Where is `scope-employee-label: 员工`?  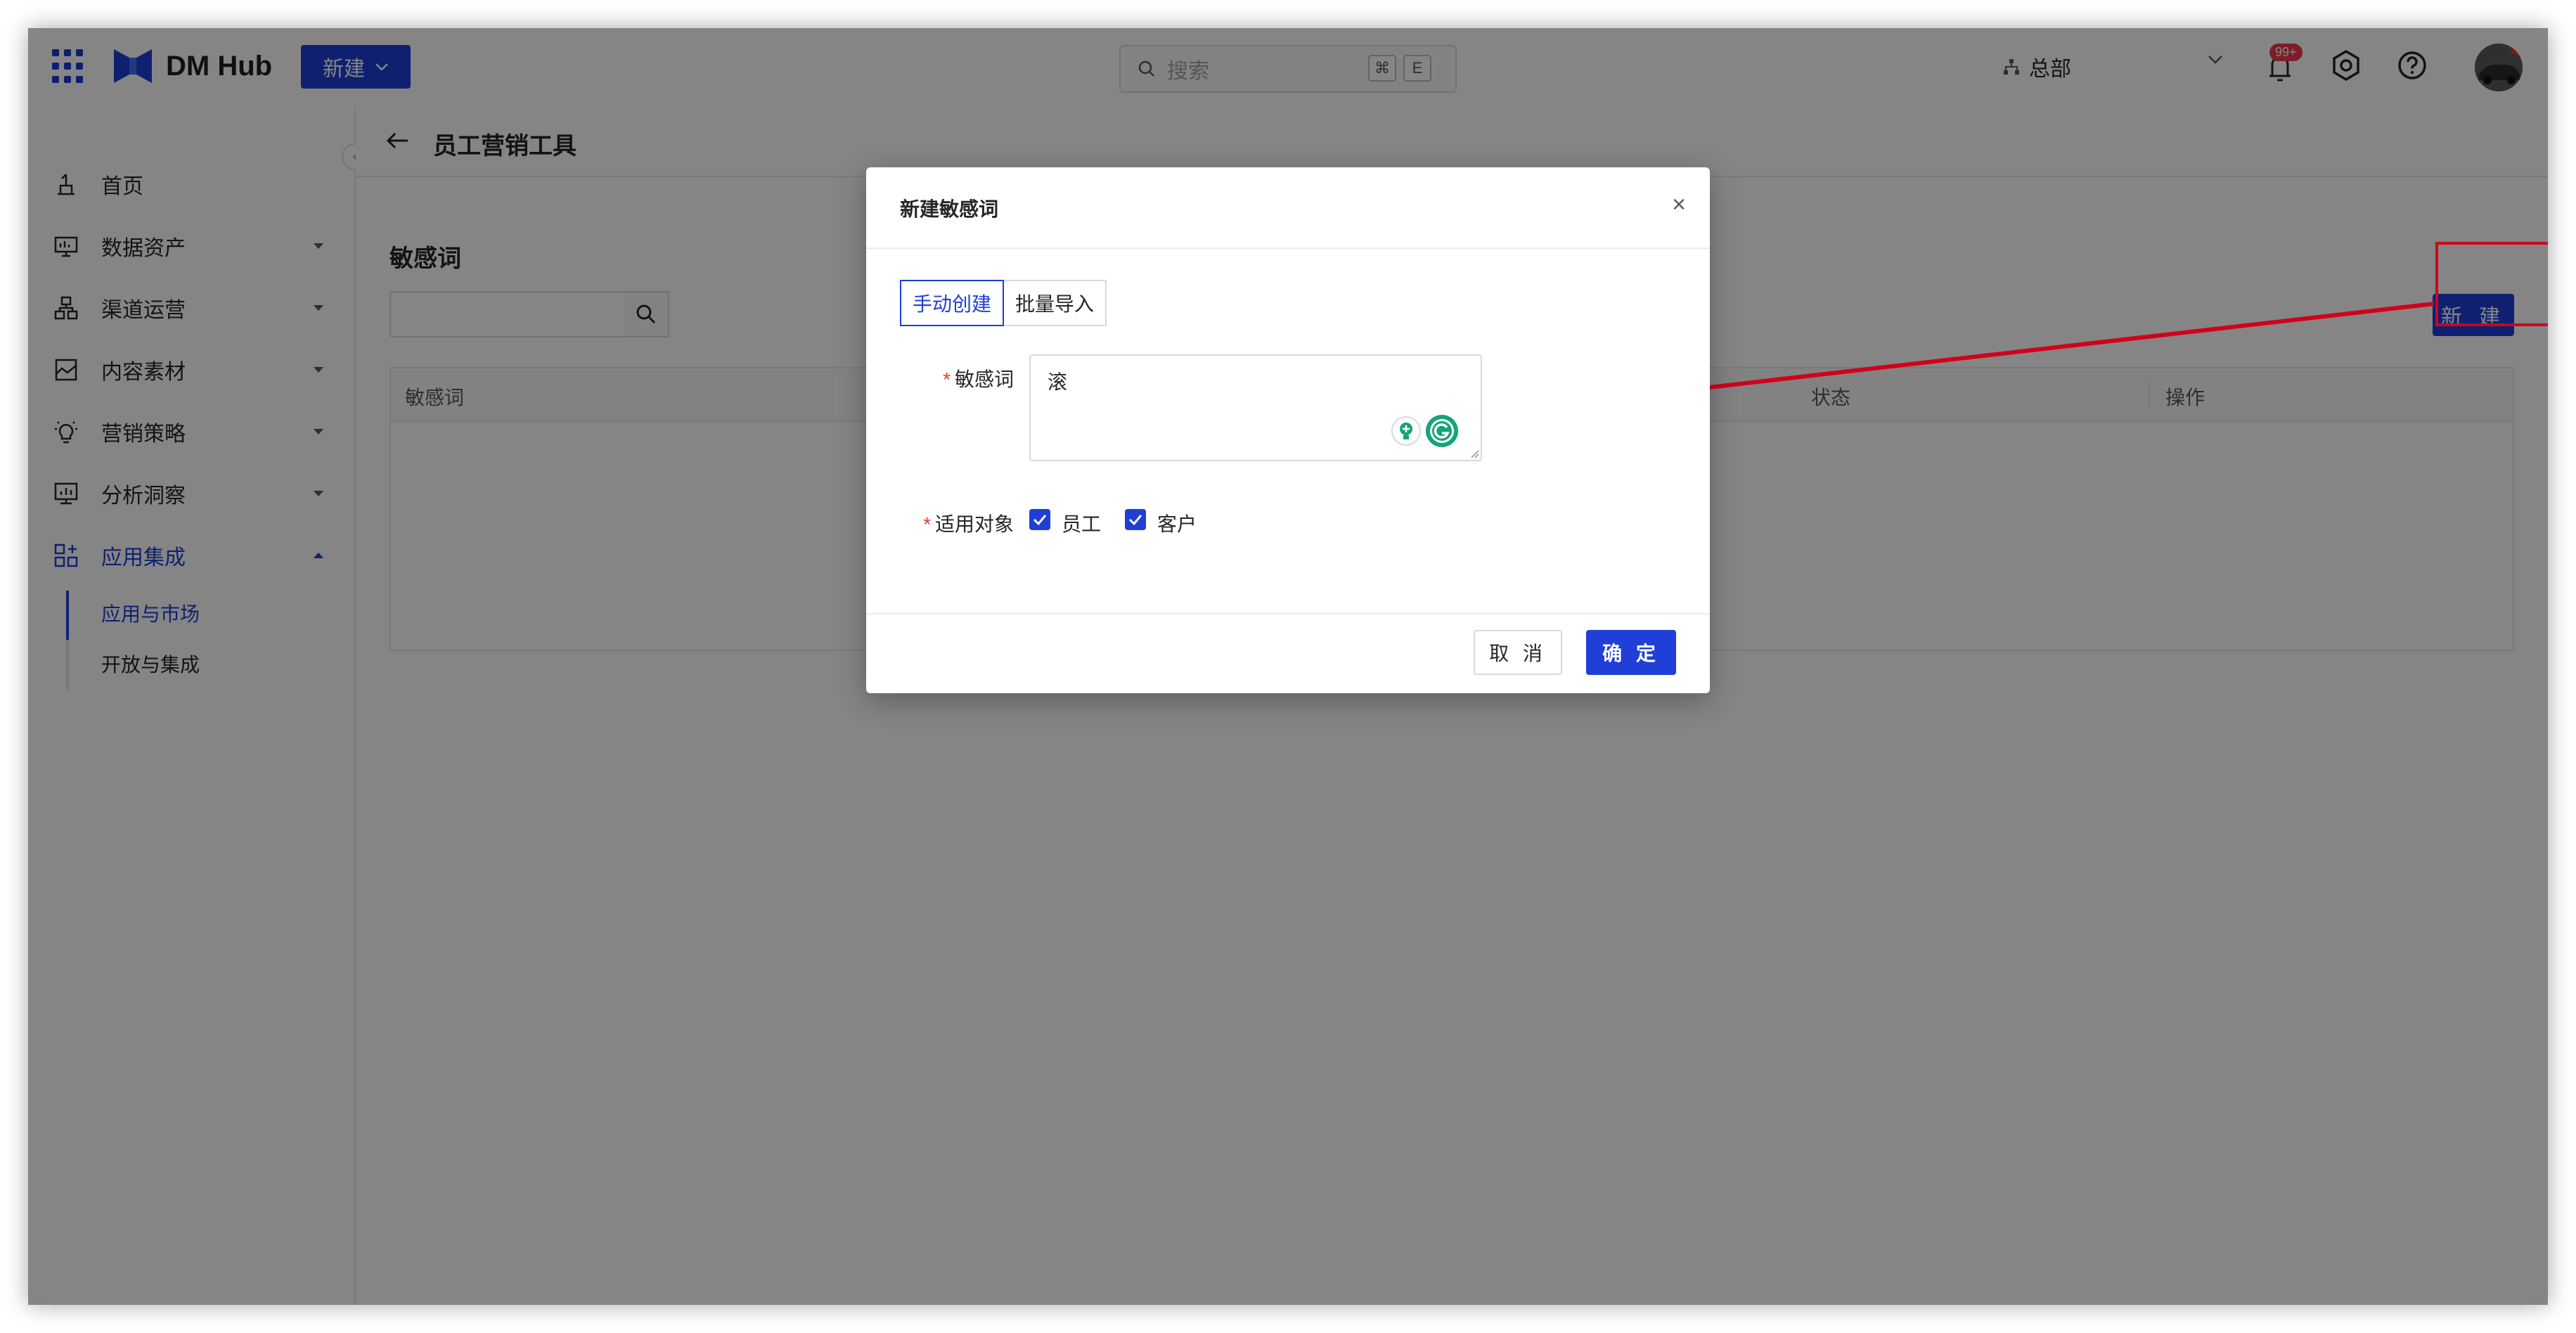
scope-employee-label: 员工 is located at coordinates (1081, 523).